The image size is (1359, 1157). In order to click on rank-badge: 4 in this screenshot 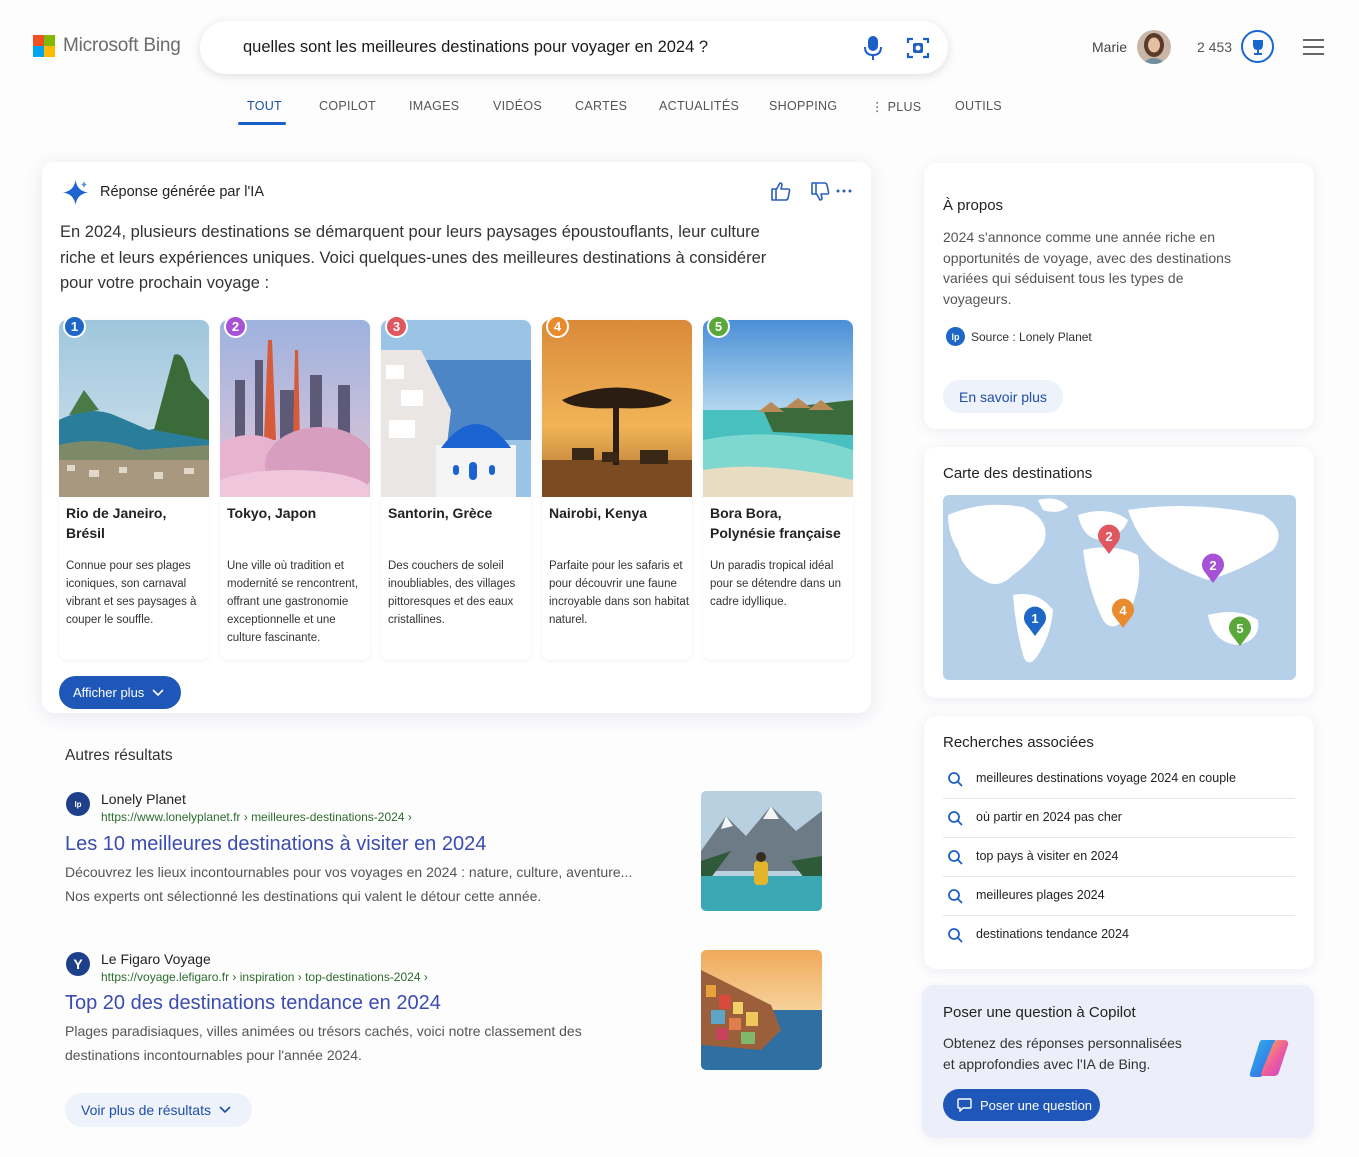, I will do `click(557, 326)`.